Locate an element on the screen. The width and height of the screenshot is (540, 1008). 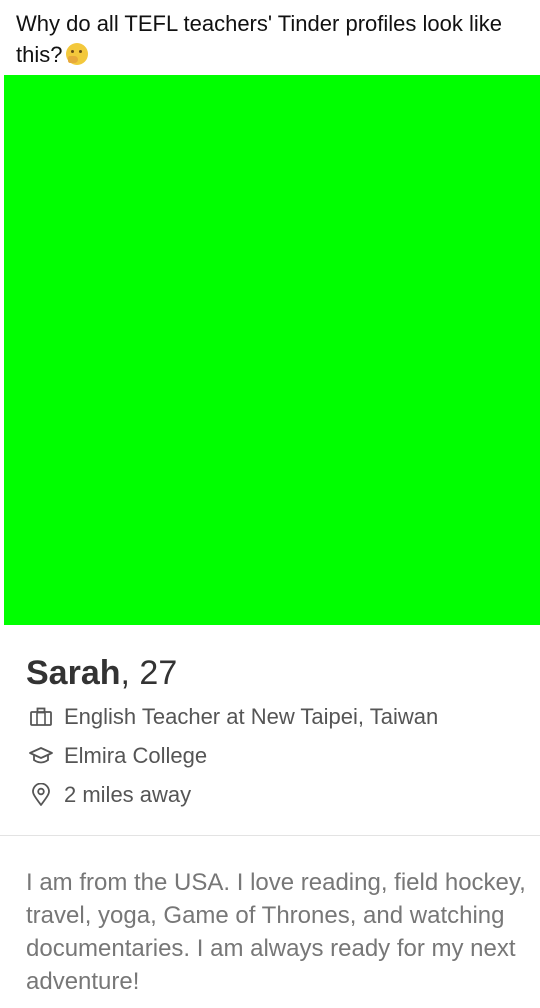
job-text: English Teacher at New Taipei, Taiwan is located at coordinates (251, 716).